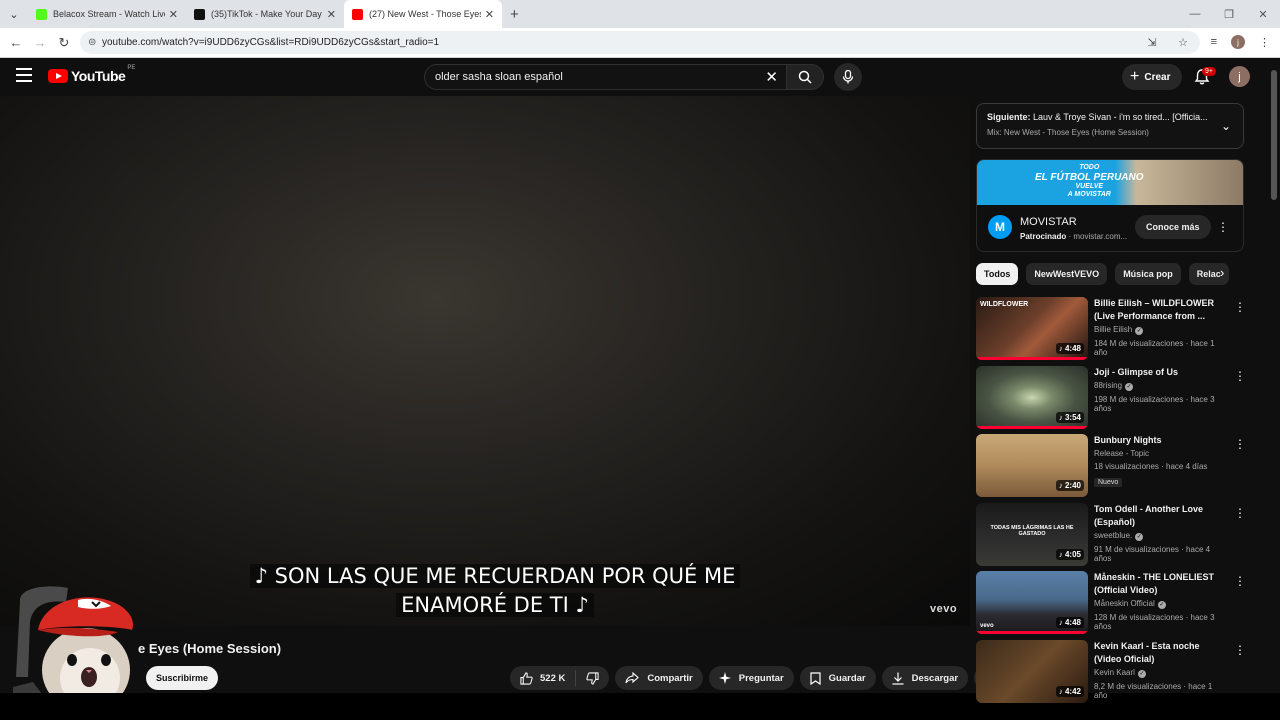 The width and height of the screenshot is (1280, 720). I want to click on chevron-right-icon: ›, so click(1222, 272).